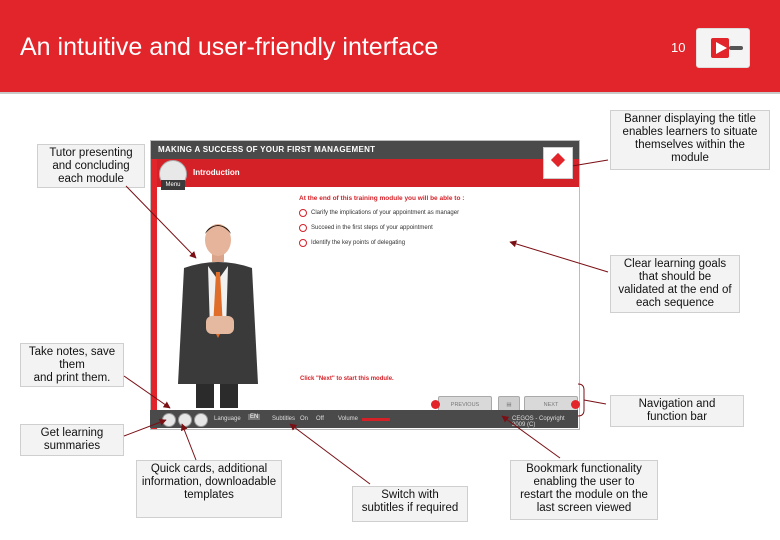 This screenshot has width=780, height=540. Describe the element at coordinates (558, 163) in the screenshot. I see `brand-logo` at that location.